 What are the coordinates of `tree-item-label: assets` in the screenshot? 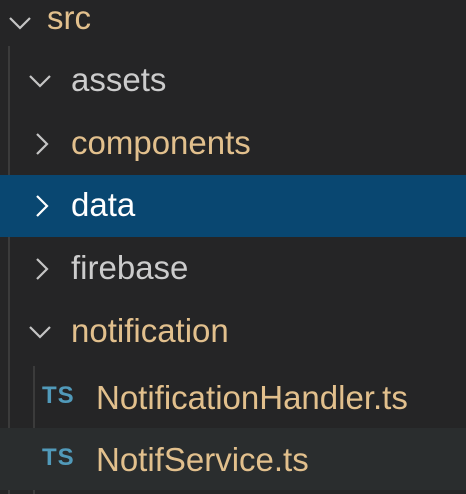 It's located at (119, 79).